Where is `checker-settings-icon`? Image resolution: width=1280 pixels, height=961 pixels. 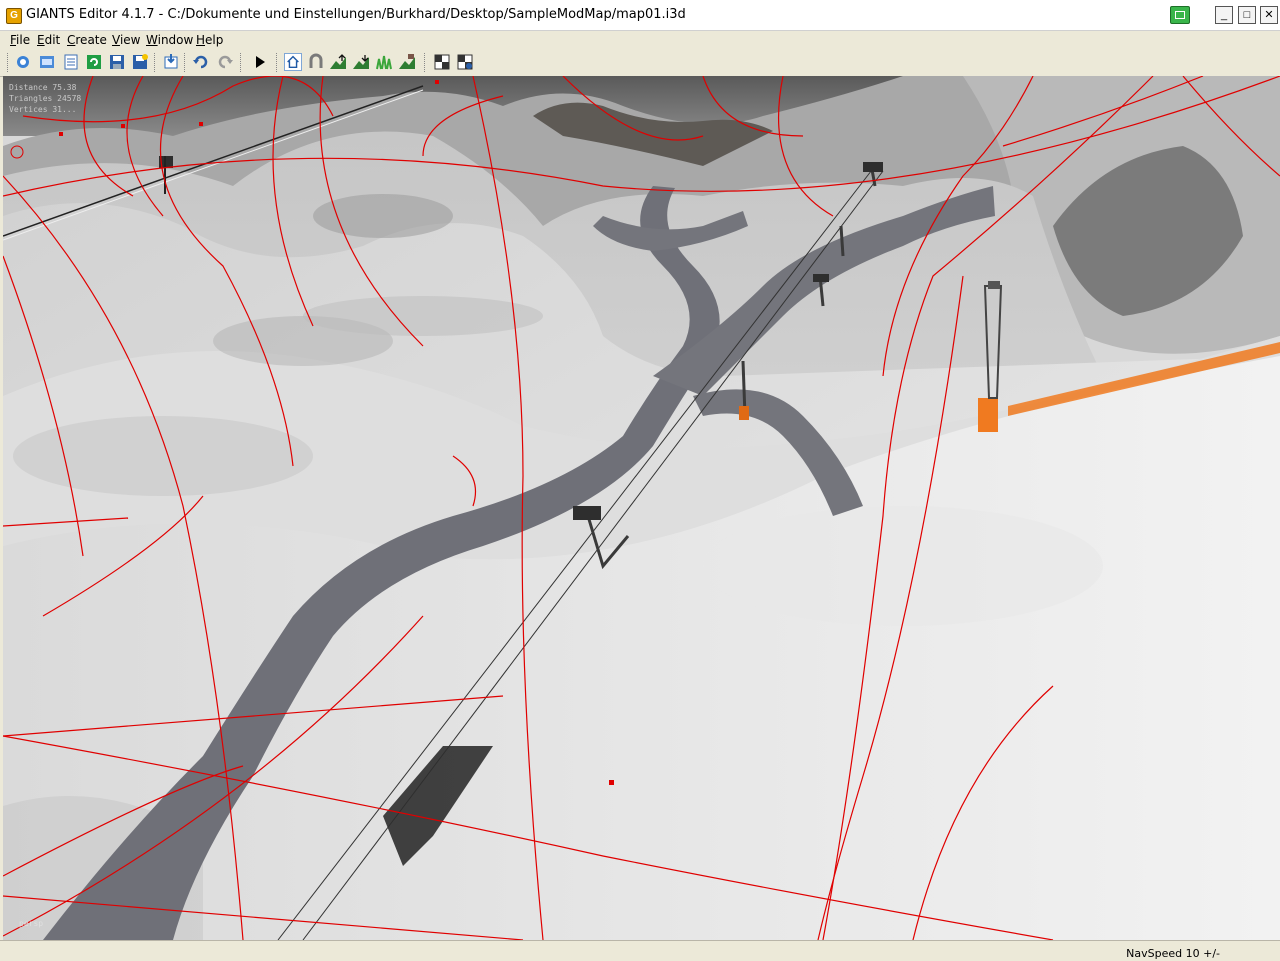 checker-settings-icon is located at coordinates (465, 62).